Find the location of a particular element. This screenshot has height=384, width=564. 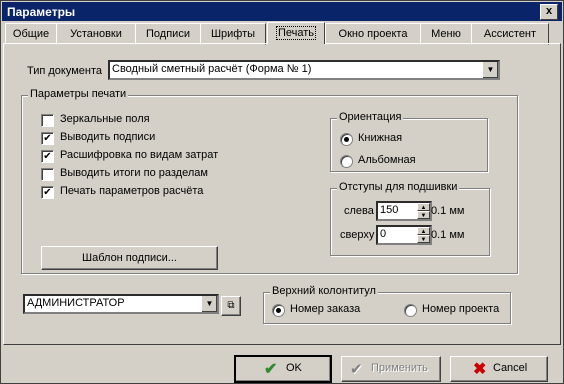

mirror-margins-checkbox is located at coordinates (47, 120).